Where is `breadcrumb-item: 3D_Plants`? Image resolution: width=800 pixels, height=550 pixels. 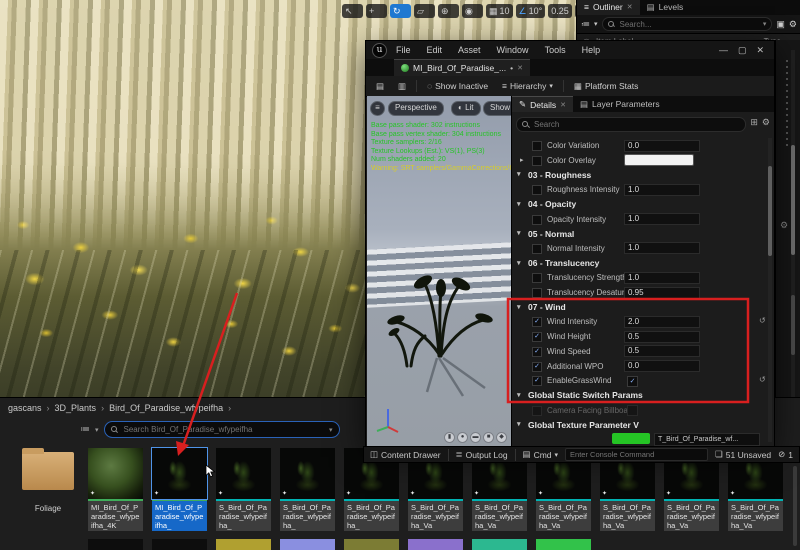
breadcrumb-item: 3D_Plants is located at coordinates (76, 408).